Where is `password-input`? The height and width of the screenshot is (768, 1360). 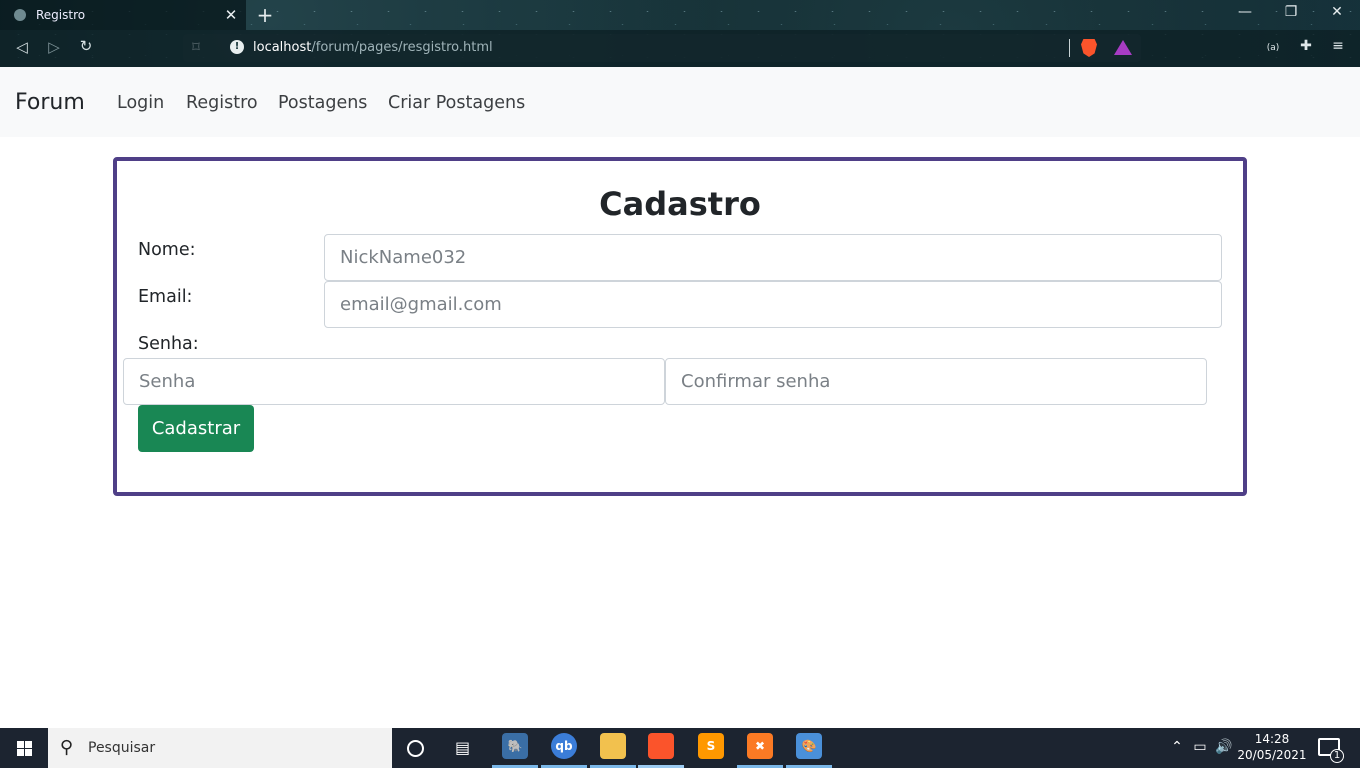
password-input is located at coordinates (394, 381).